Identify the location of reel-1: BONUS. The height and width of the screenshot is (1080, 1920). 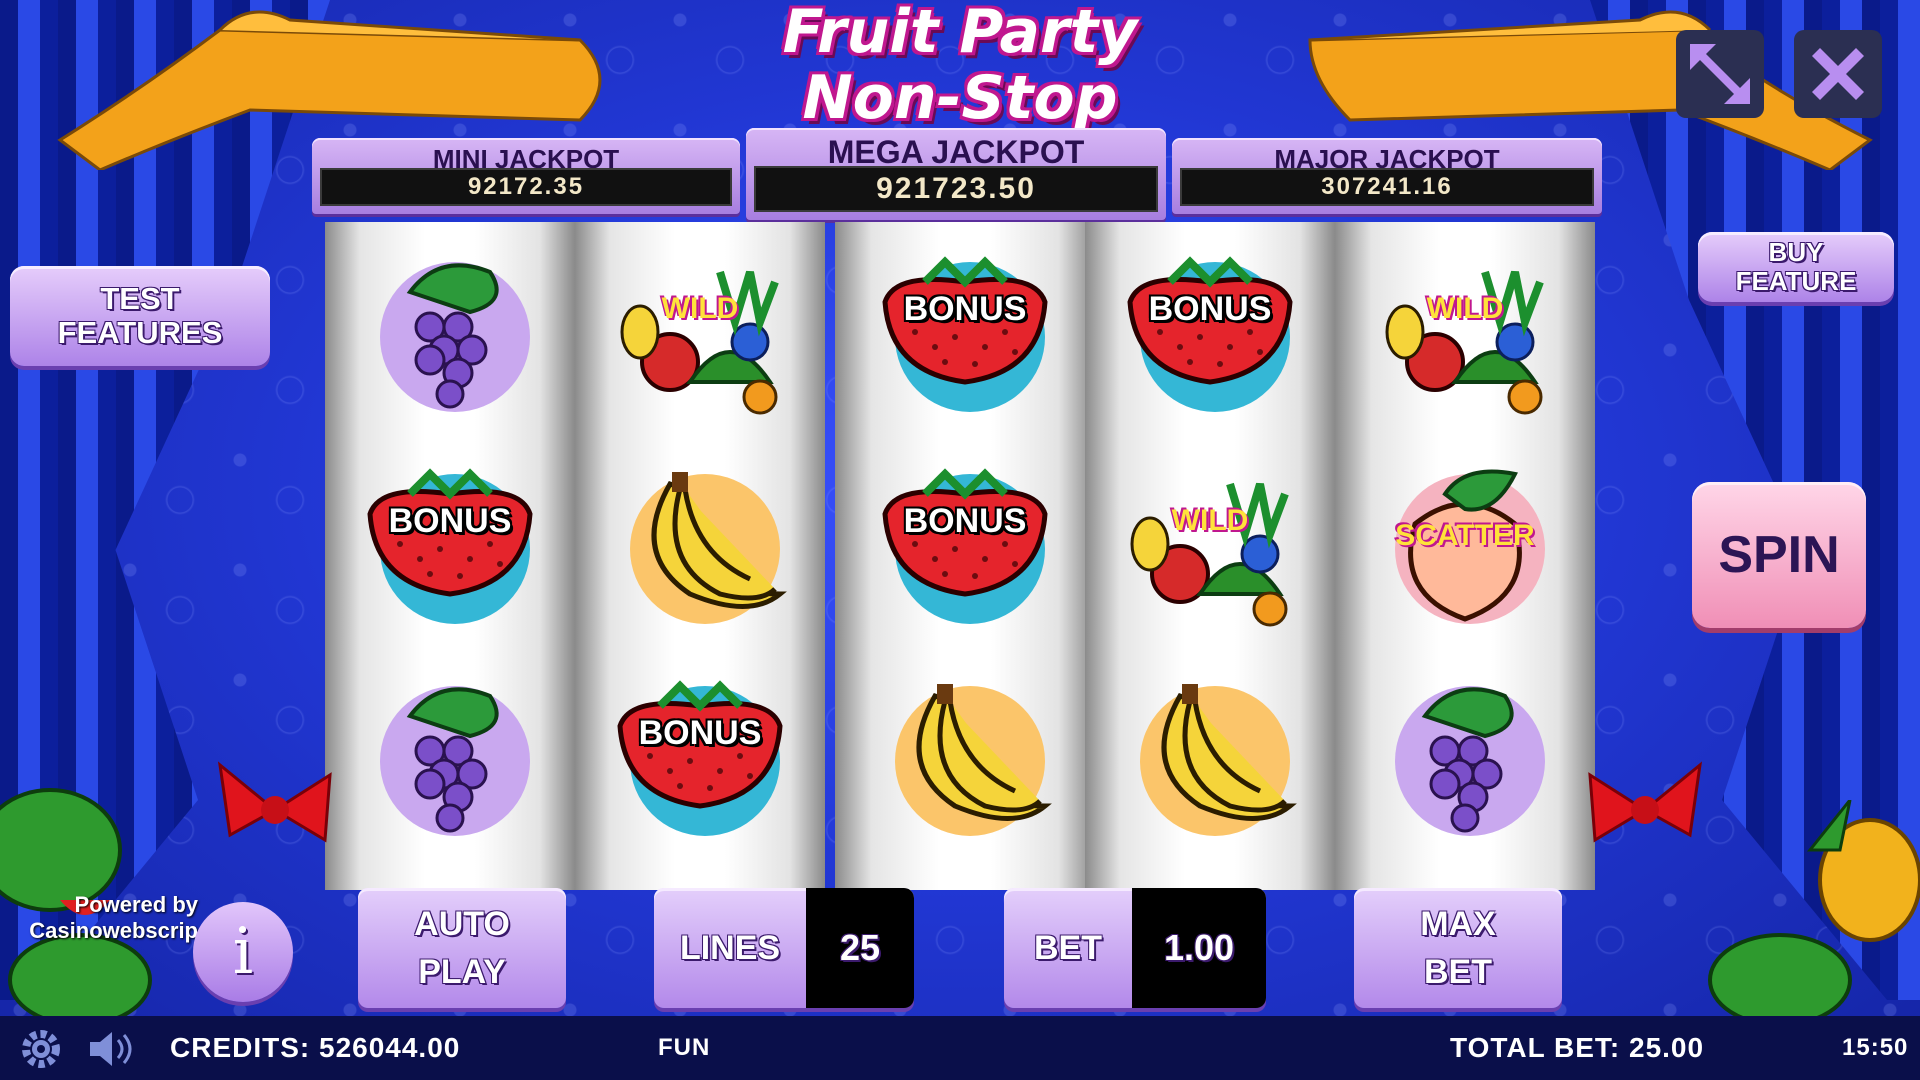
(450, 556).